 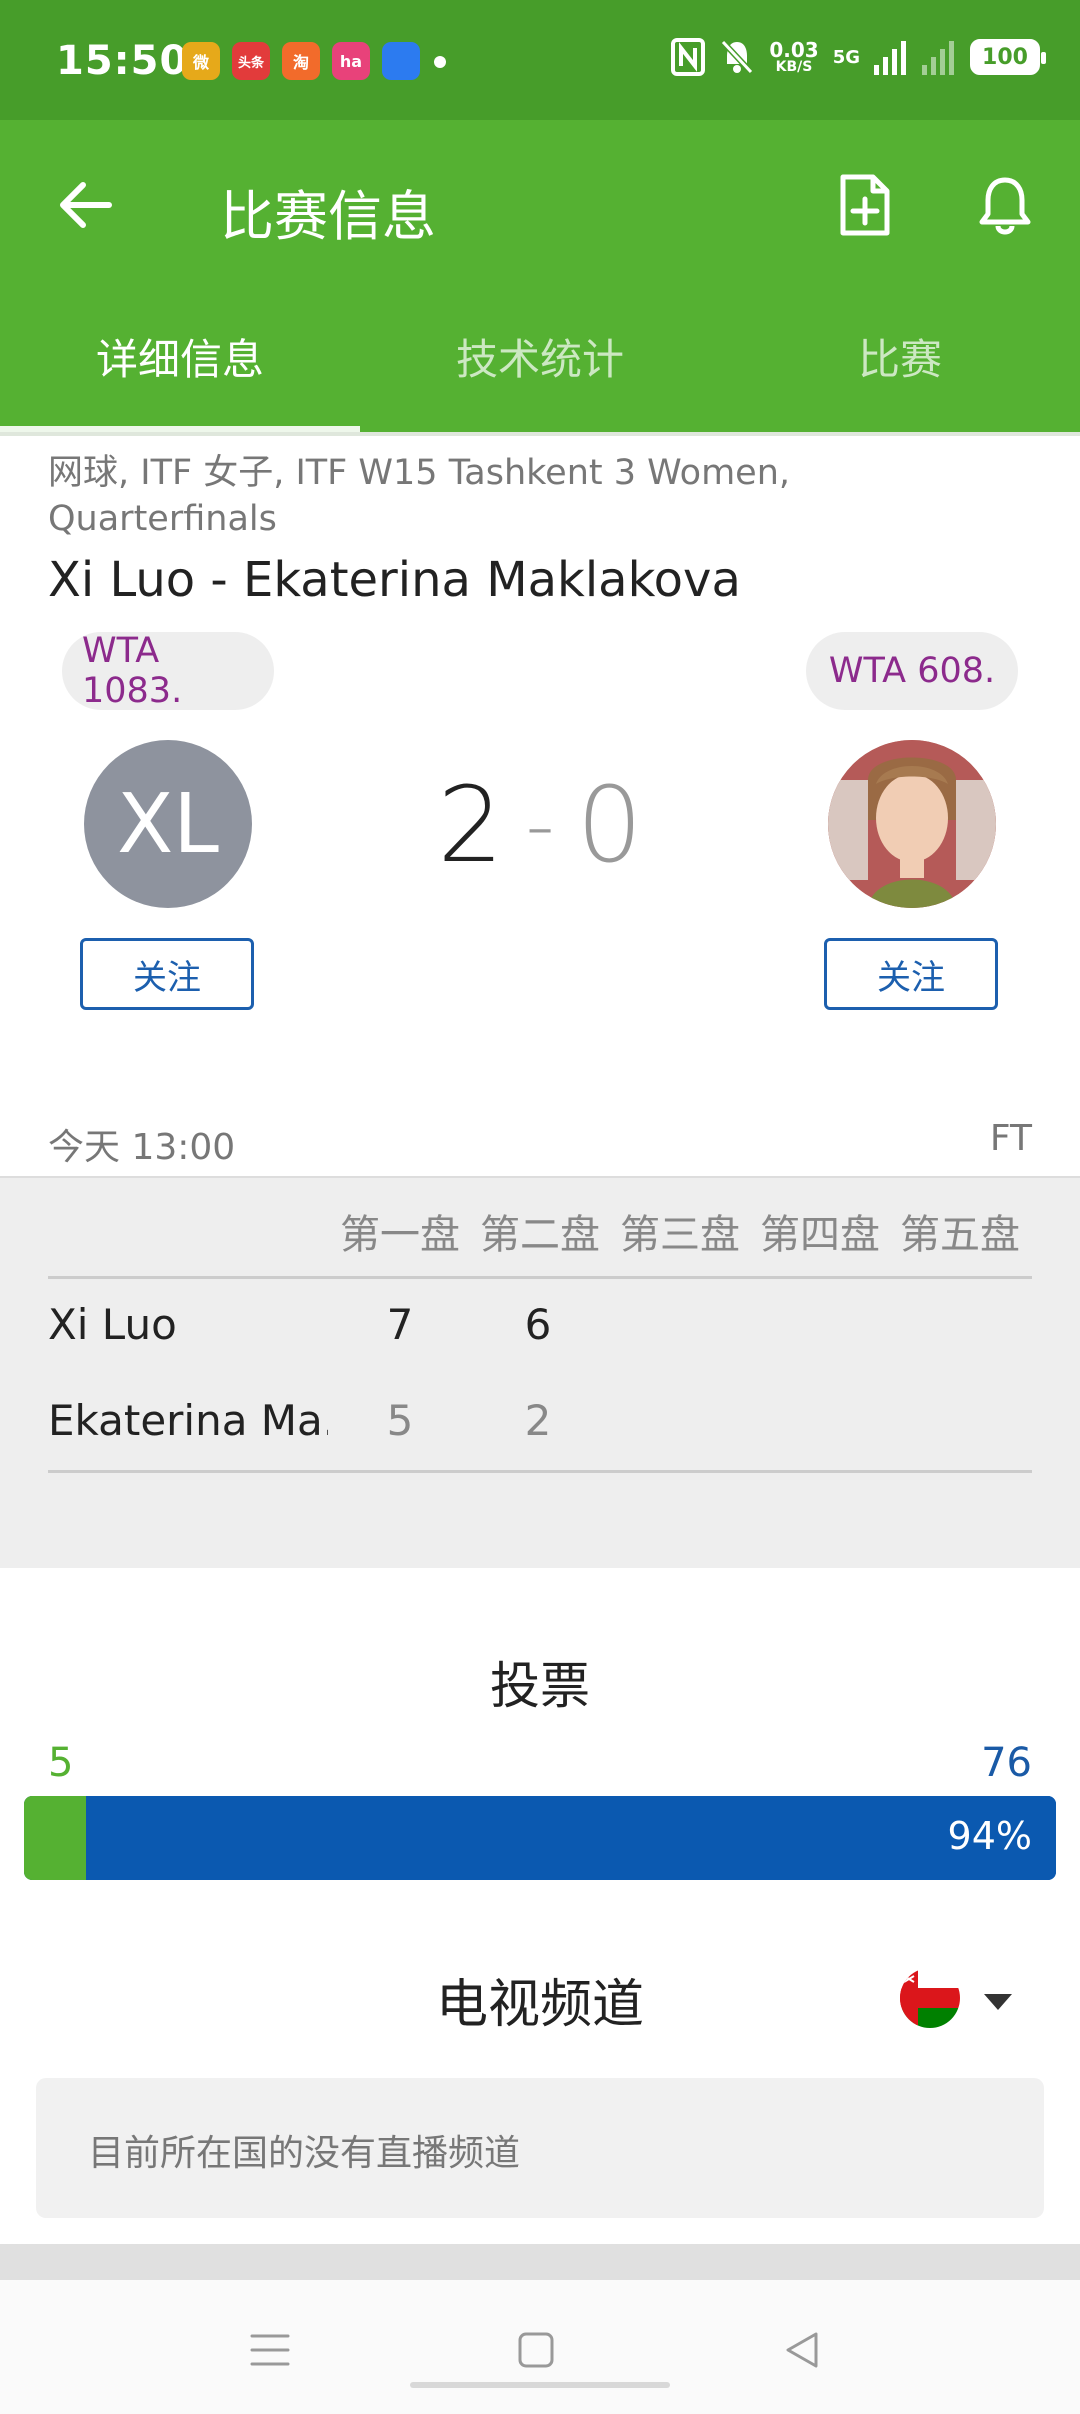 What do you see at coordinates (440, 62) in the screenshot?
I see `more-notifications-dot` at bounding box center [440, 62].